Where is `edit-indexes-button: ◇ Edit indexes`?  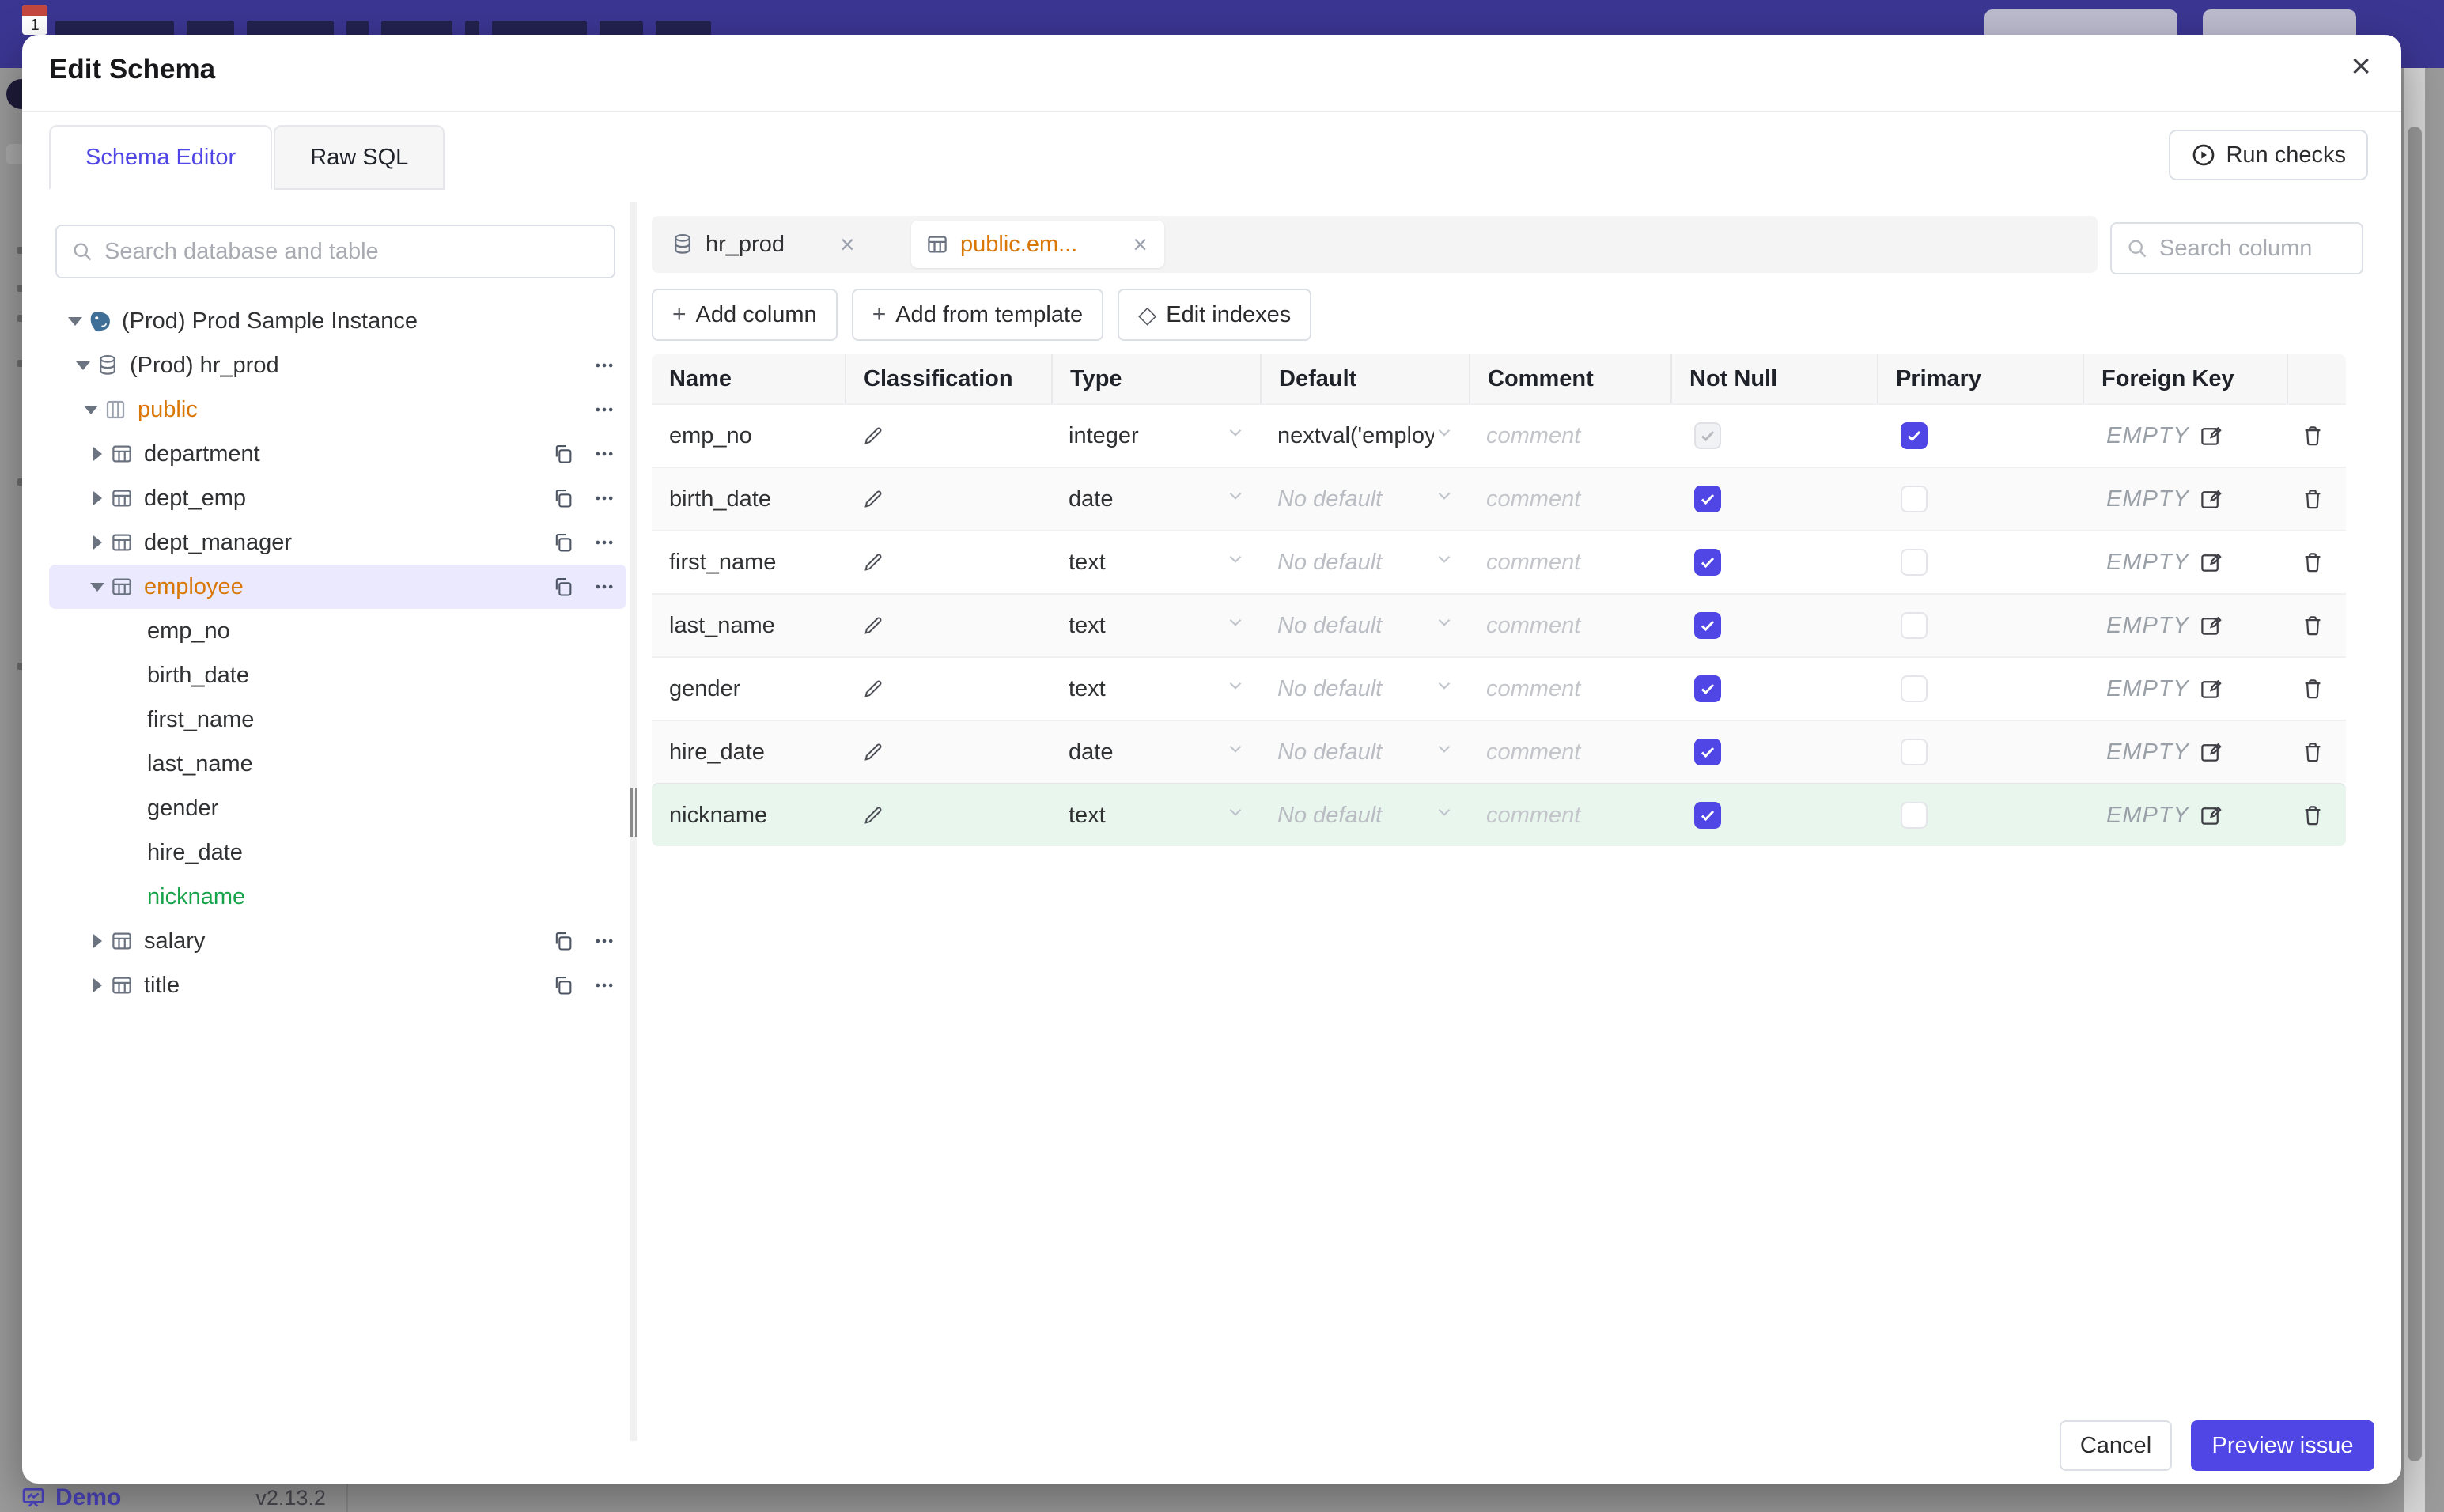
edit-indexes-button: ◇ Edit indexes is located at coordinates (1215, 315).